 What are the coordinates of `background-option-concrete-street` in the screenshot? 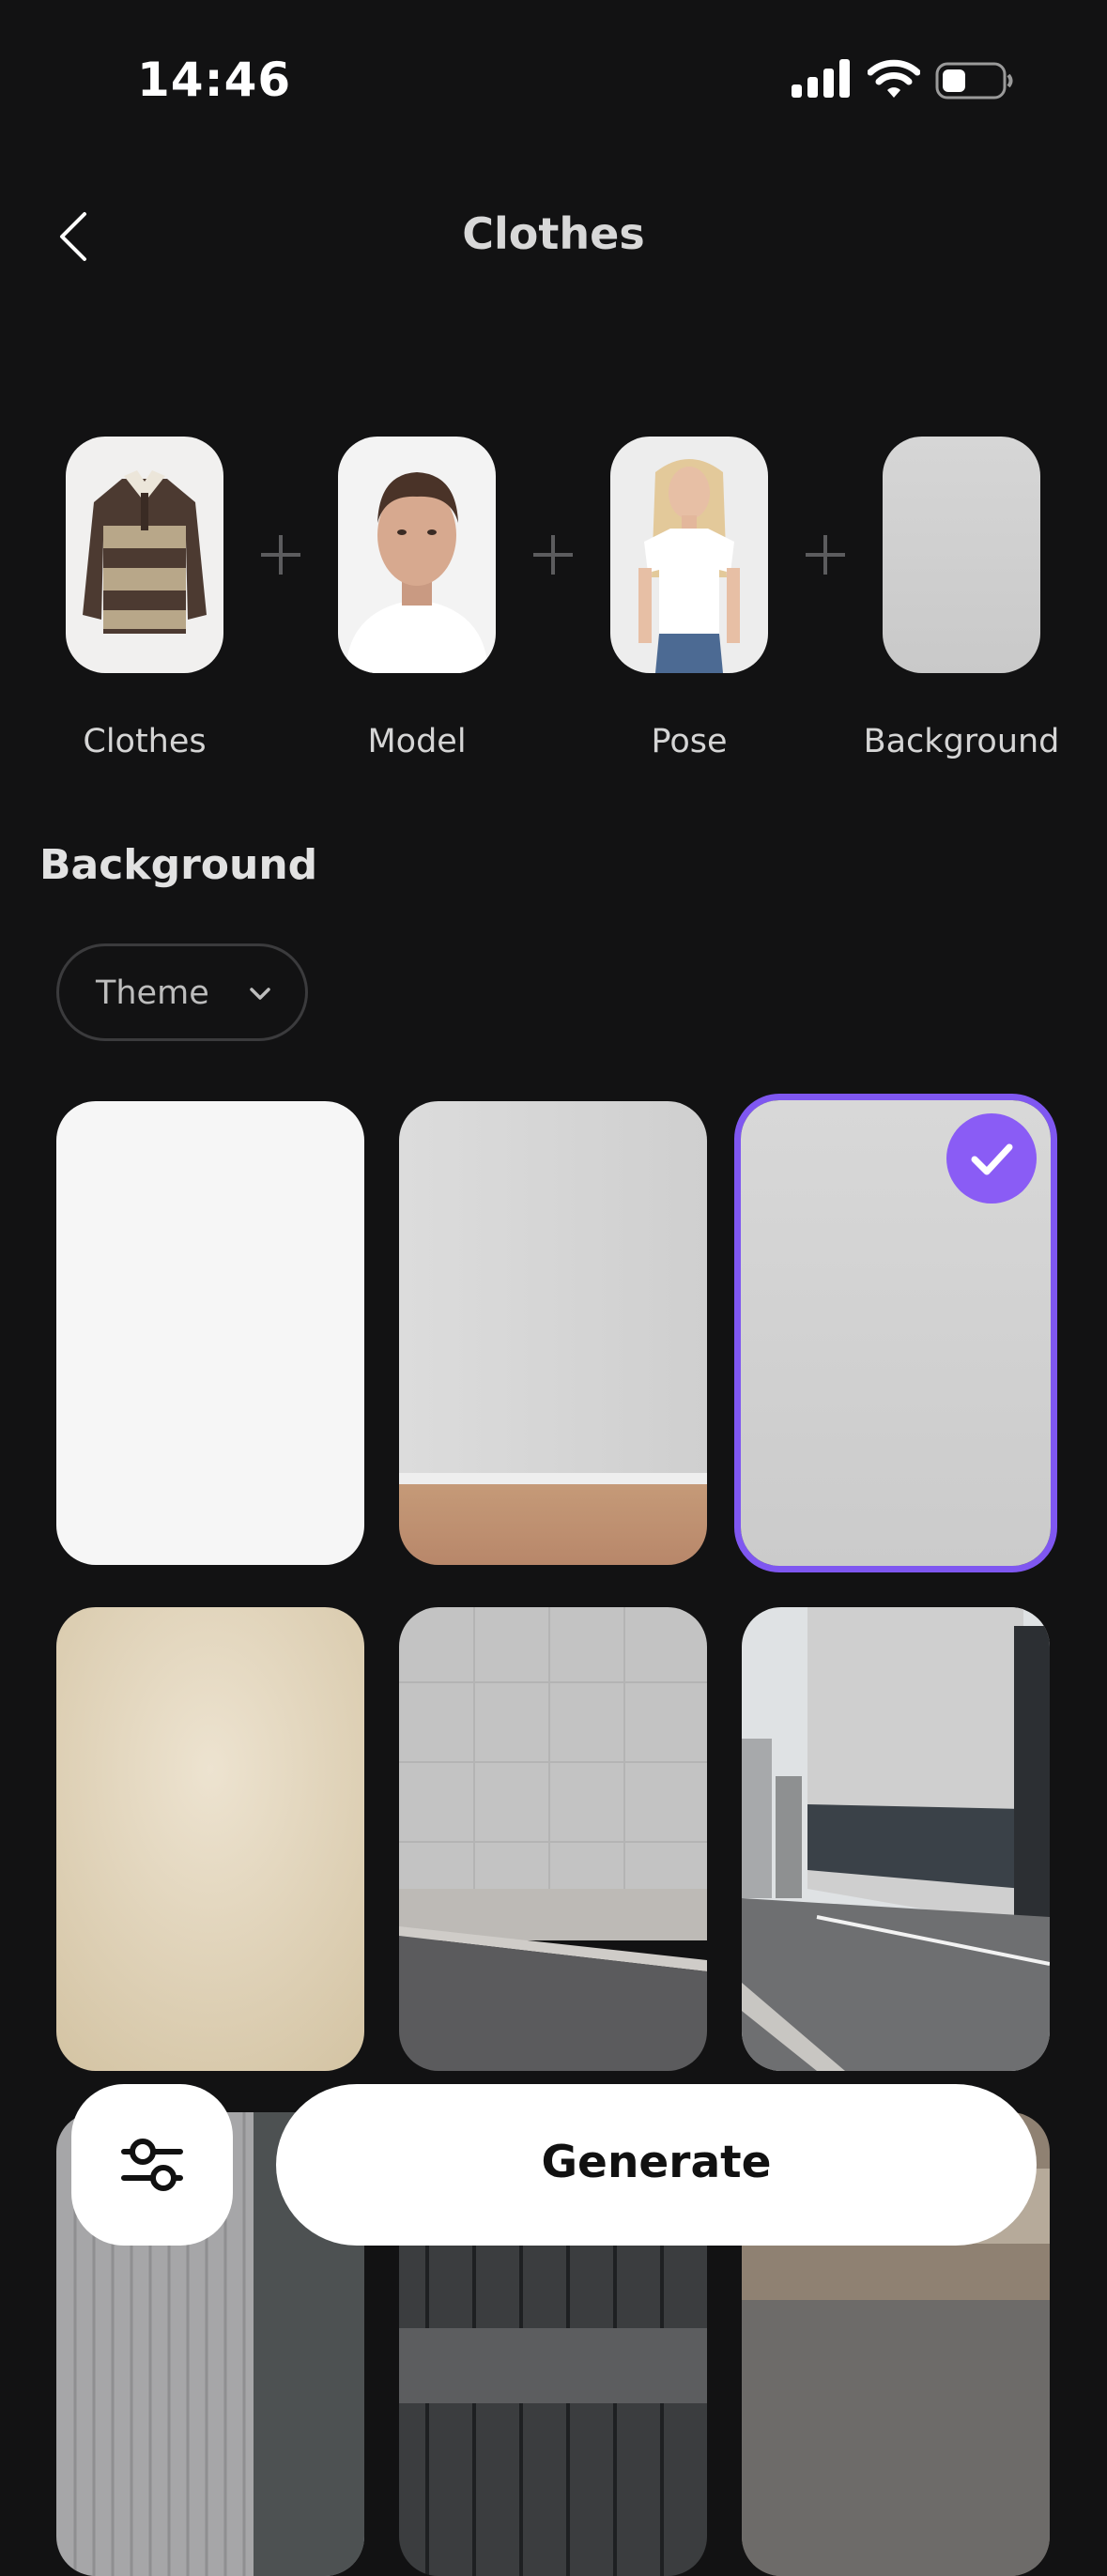 It's located at (553, 1839).